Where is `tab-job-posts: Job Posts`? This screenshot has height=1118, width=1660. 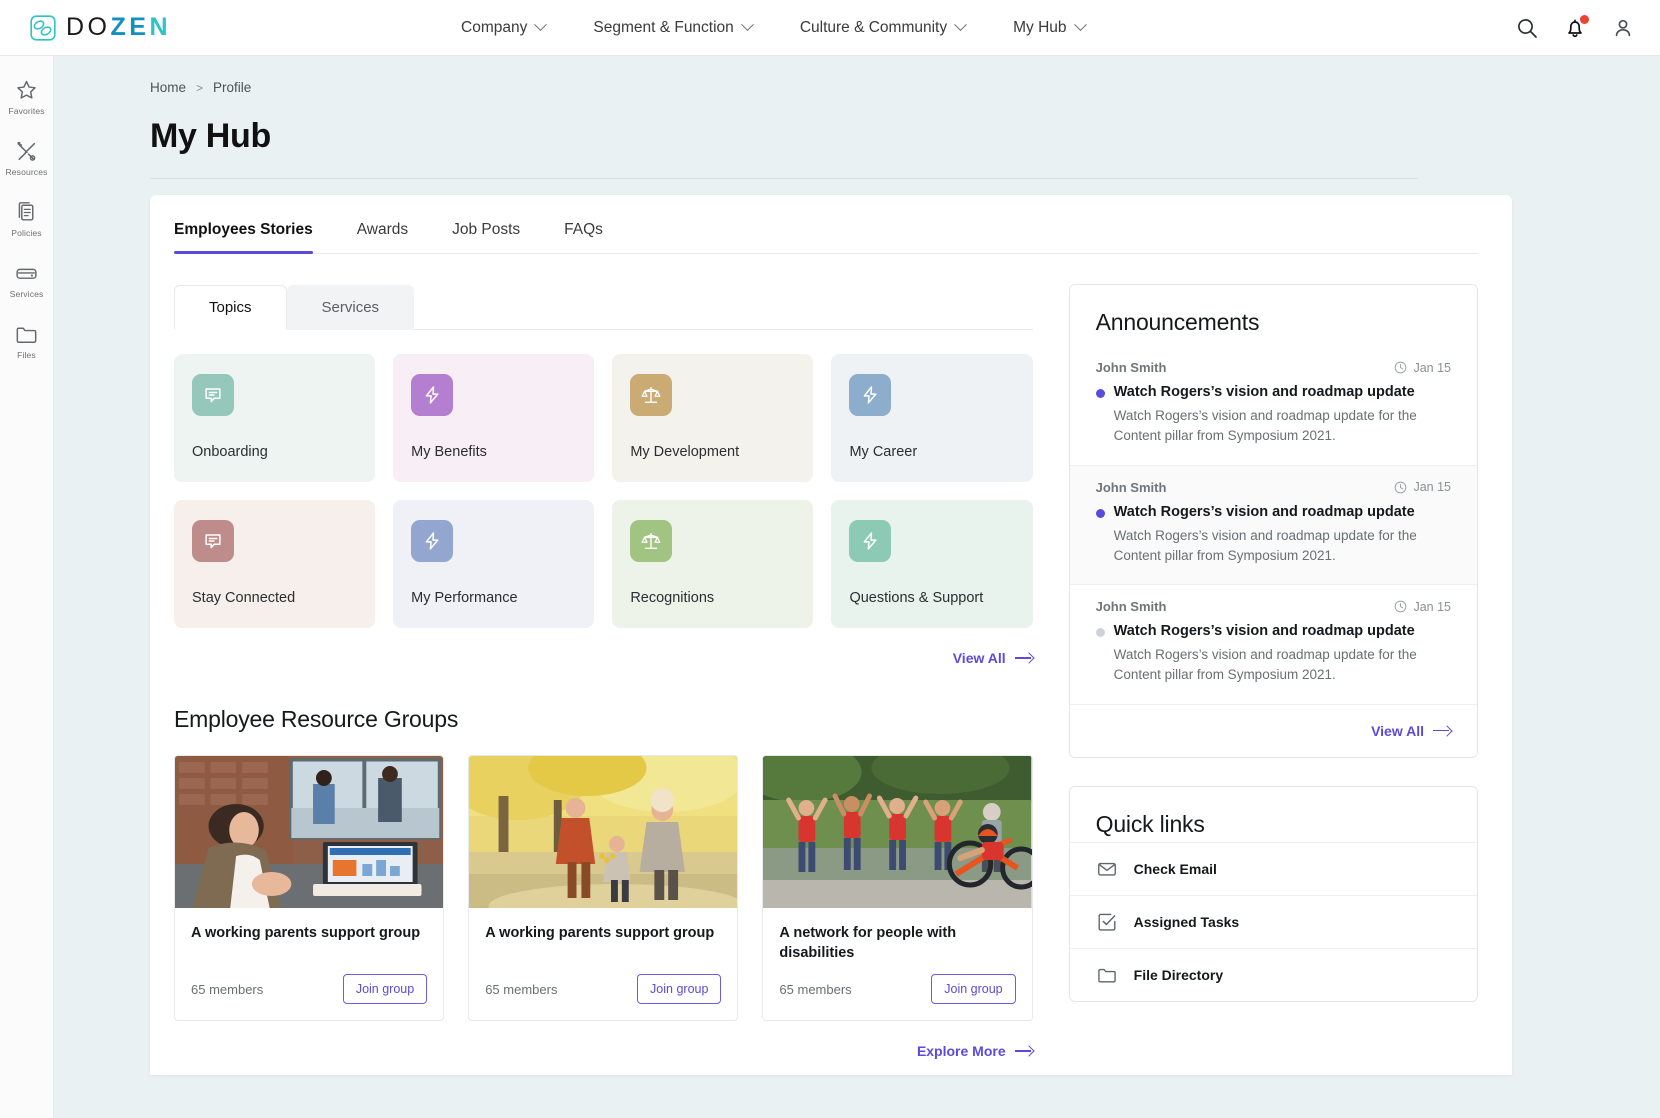
tab-job-posts: Job Posts is located at coordinates (486, 237).